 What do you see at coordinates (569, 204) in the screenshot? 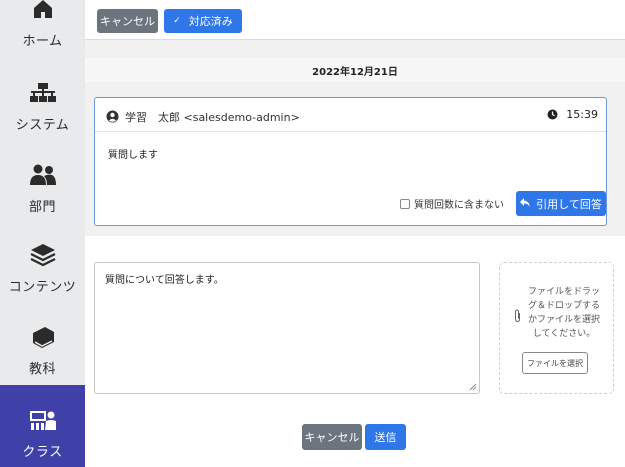
I see `quote-reply-label: 引用して回答` at bounding box center [569, 204].